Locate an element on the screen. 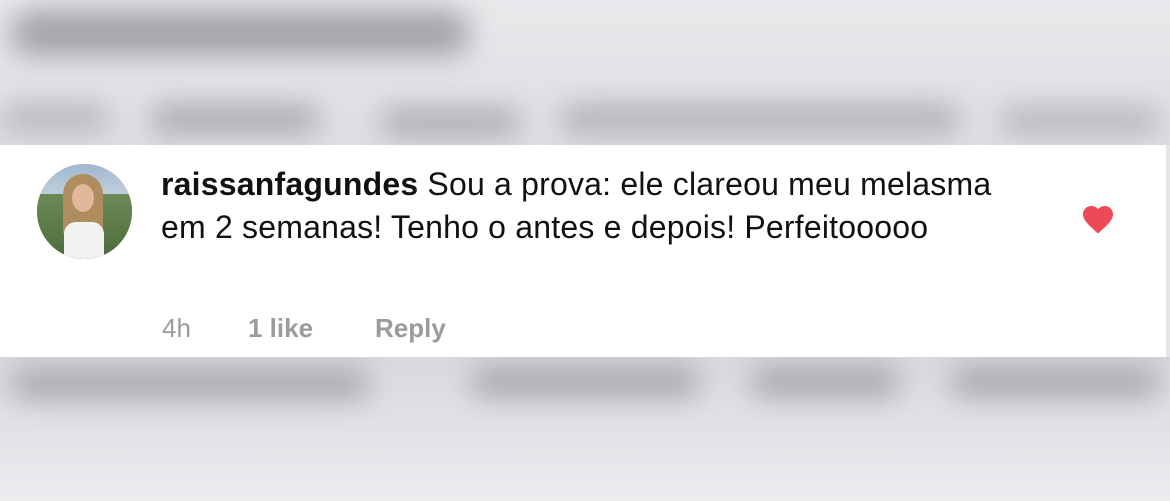 This screenshot has height=501, width=1170. avatar is located at coordinates (84, 211).